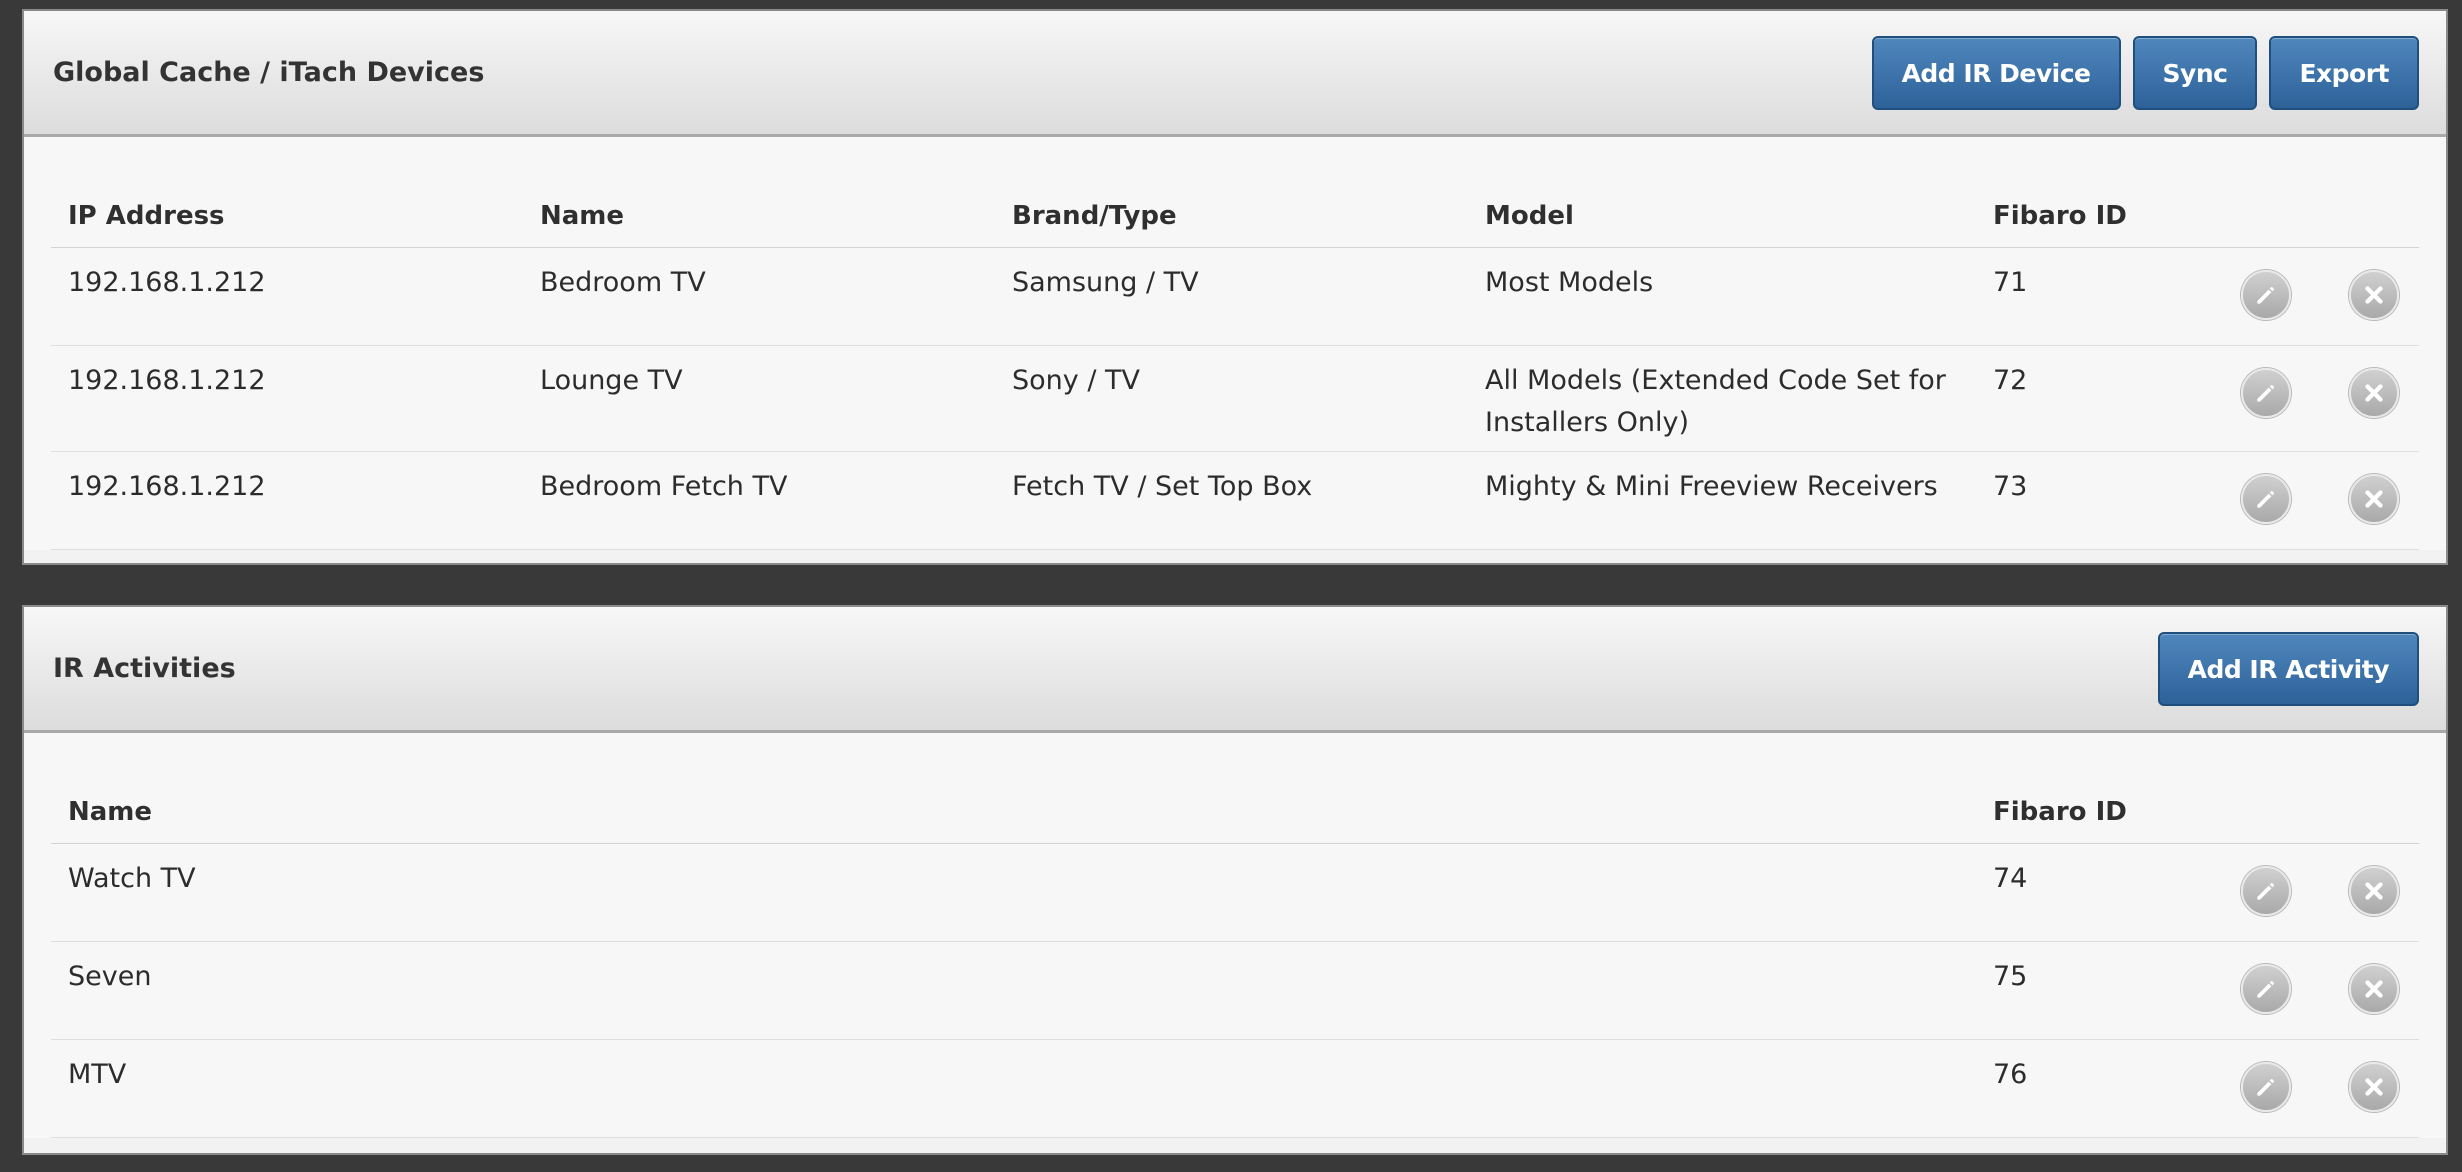 The image size is (2462, 1172). Describe the element at coordinates (1996, 73) in the screenshot. I see `add-ir-device-button: Add IR Device` at that location.